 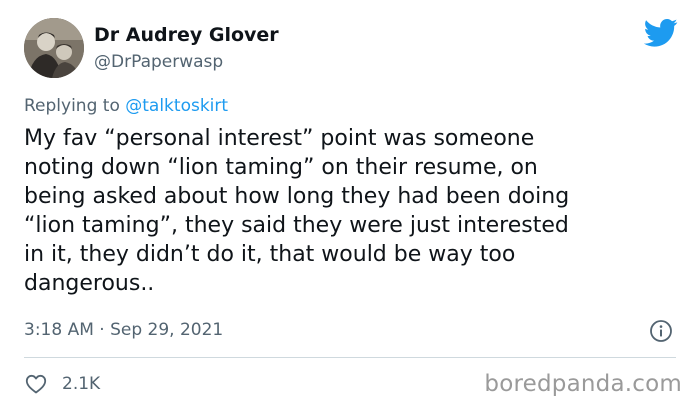 I want to click on avatar-photo, so click(x=54, y=48).